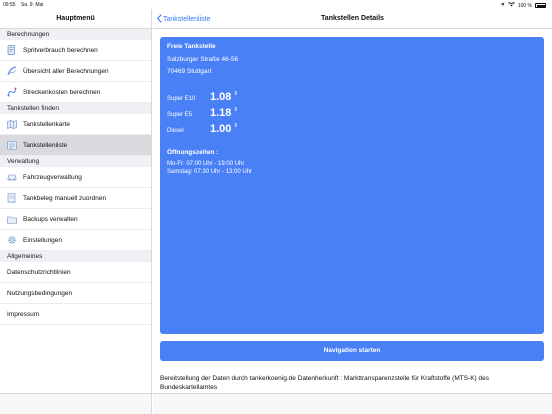 The width and height of the screenshot is (552, 414). I want to click on sidebar-item-fahrzeugverwaltung: Fahrzeugverwaltung, so click(75, 177).